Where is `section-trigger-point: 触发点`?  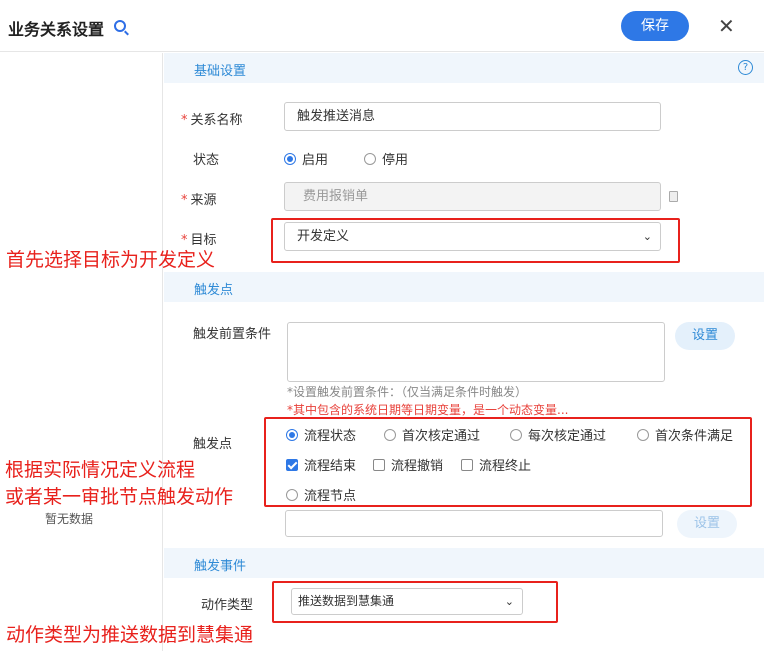
section-trigger-point: 触发点 is located at coordinates (464, 287).